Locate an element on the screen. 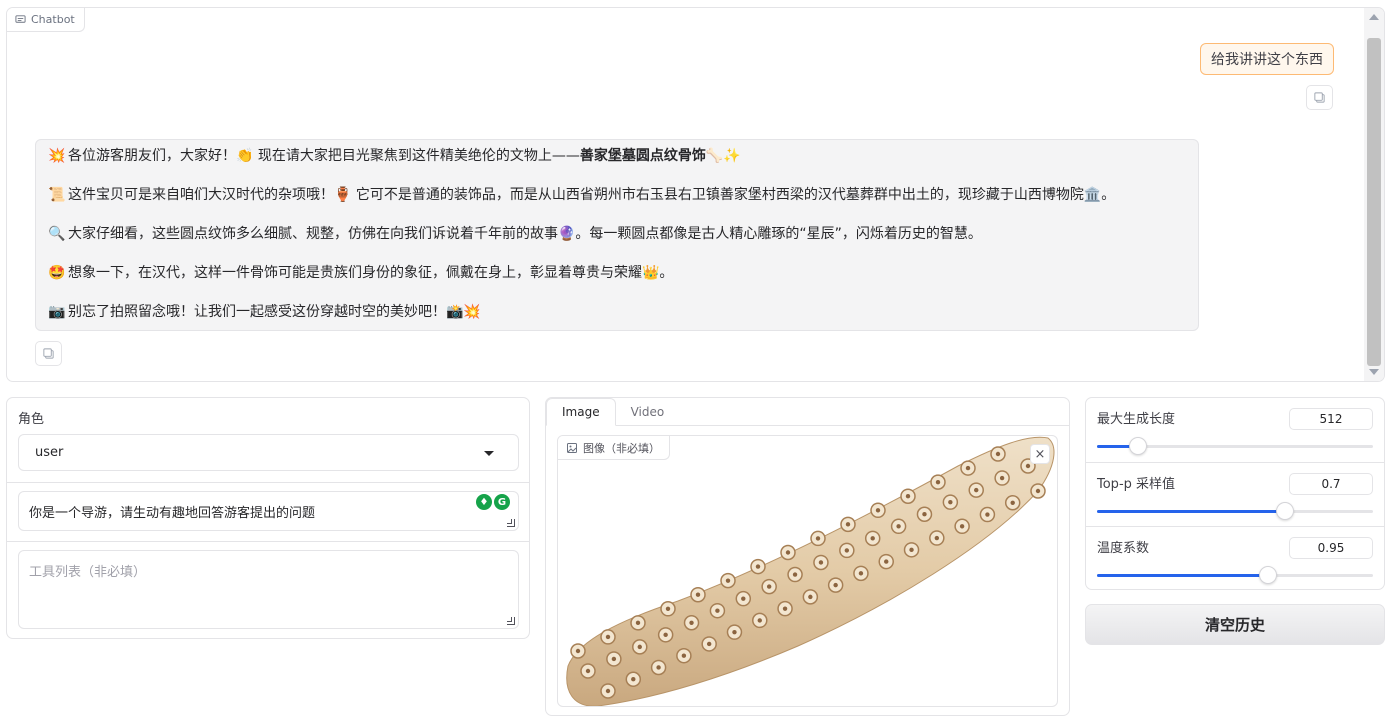 The width and height of the screenshot is (1397, 723). chatbot-label: Chatbot is located at coordinates (46, 20).